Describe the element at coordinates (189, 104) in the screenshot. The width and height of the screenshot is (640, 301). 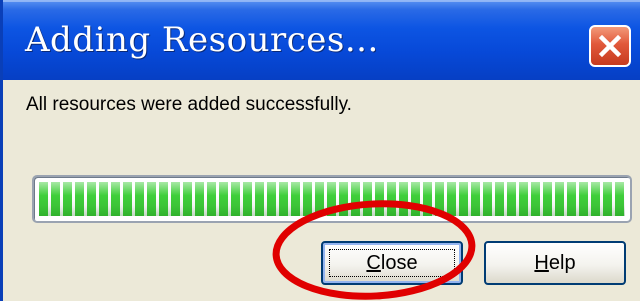
I see `status-message: All resources were added successfully.` at that location.